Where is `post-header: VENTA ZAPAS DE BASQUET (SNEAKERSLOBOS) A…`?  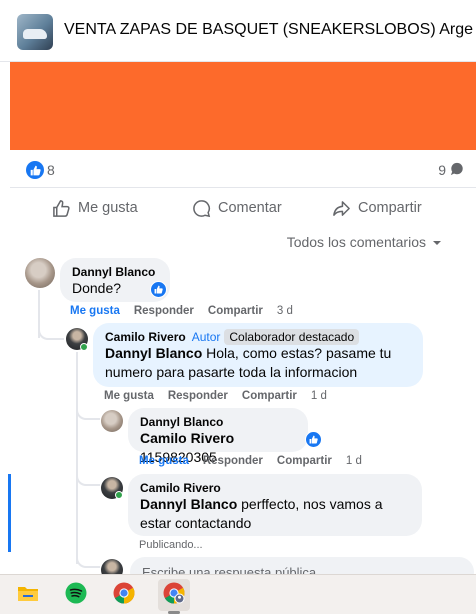 post-header: VENTA ZAPAS DE BASQUET (SNEAKERSLOBOS) A… is located at coordinates (238, 31).